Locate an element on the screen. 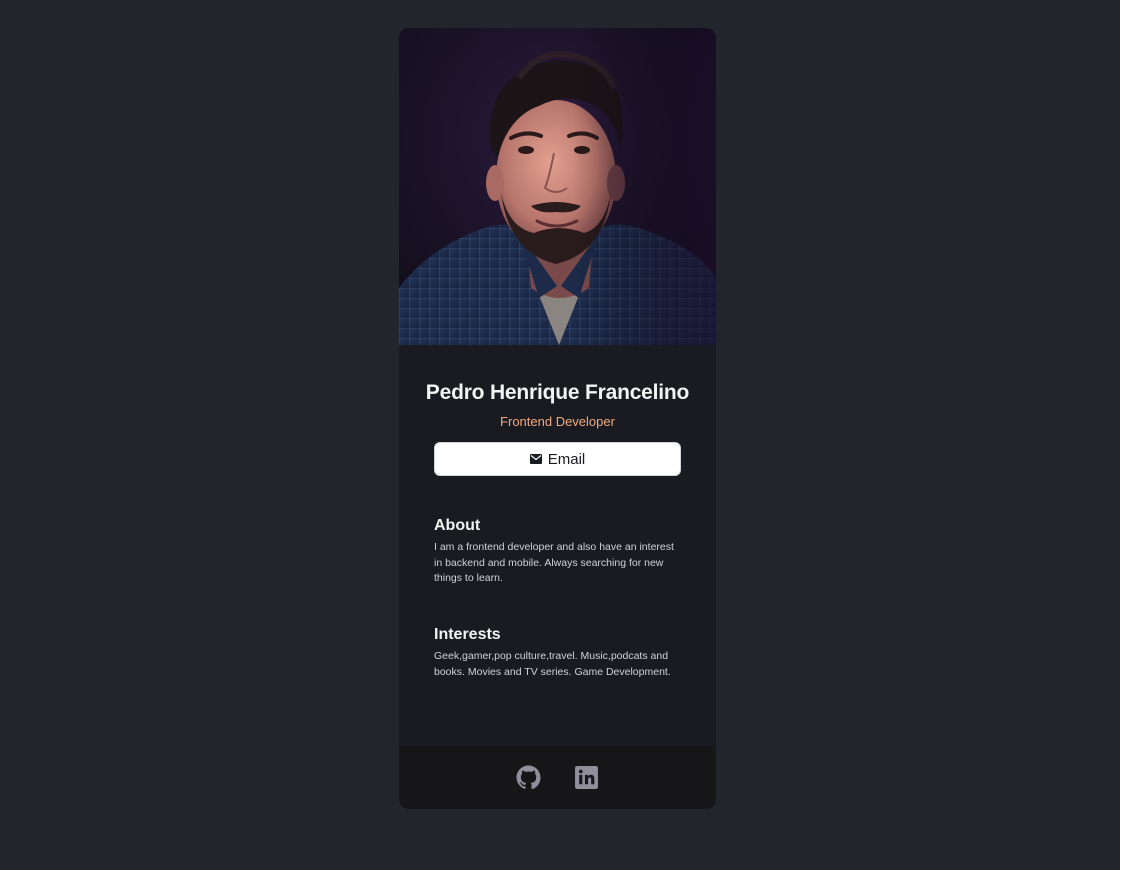 Image resolution: width=1122 pixels, height=870 pixels. linkedin-icon is located at coordinates (586, 777).